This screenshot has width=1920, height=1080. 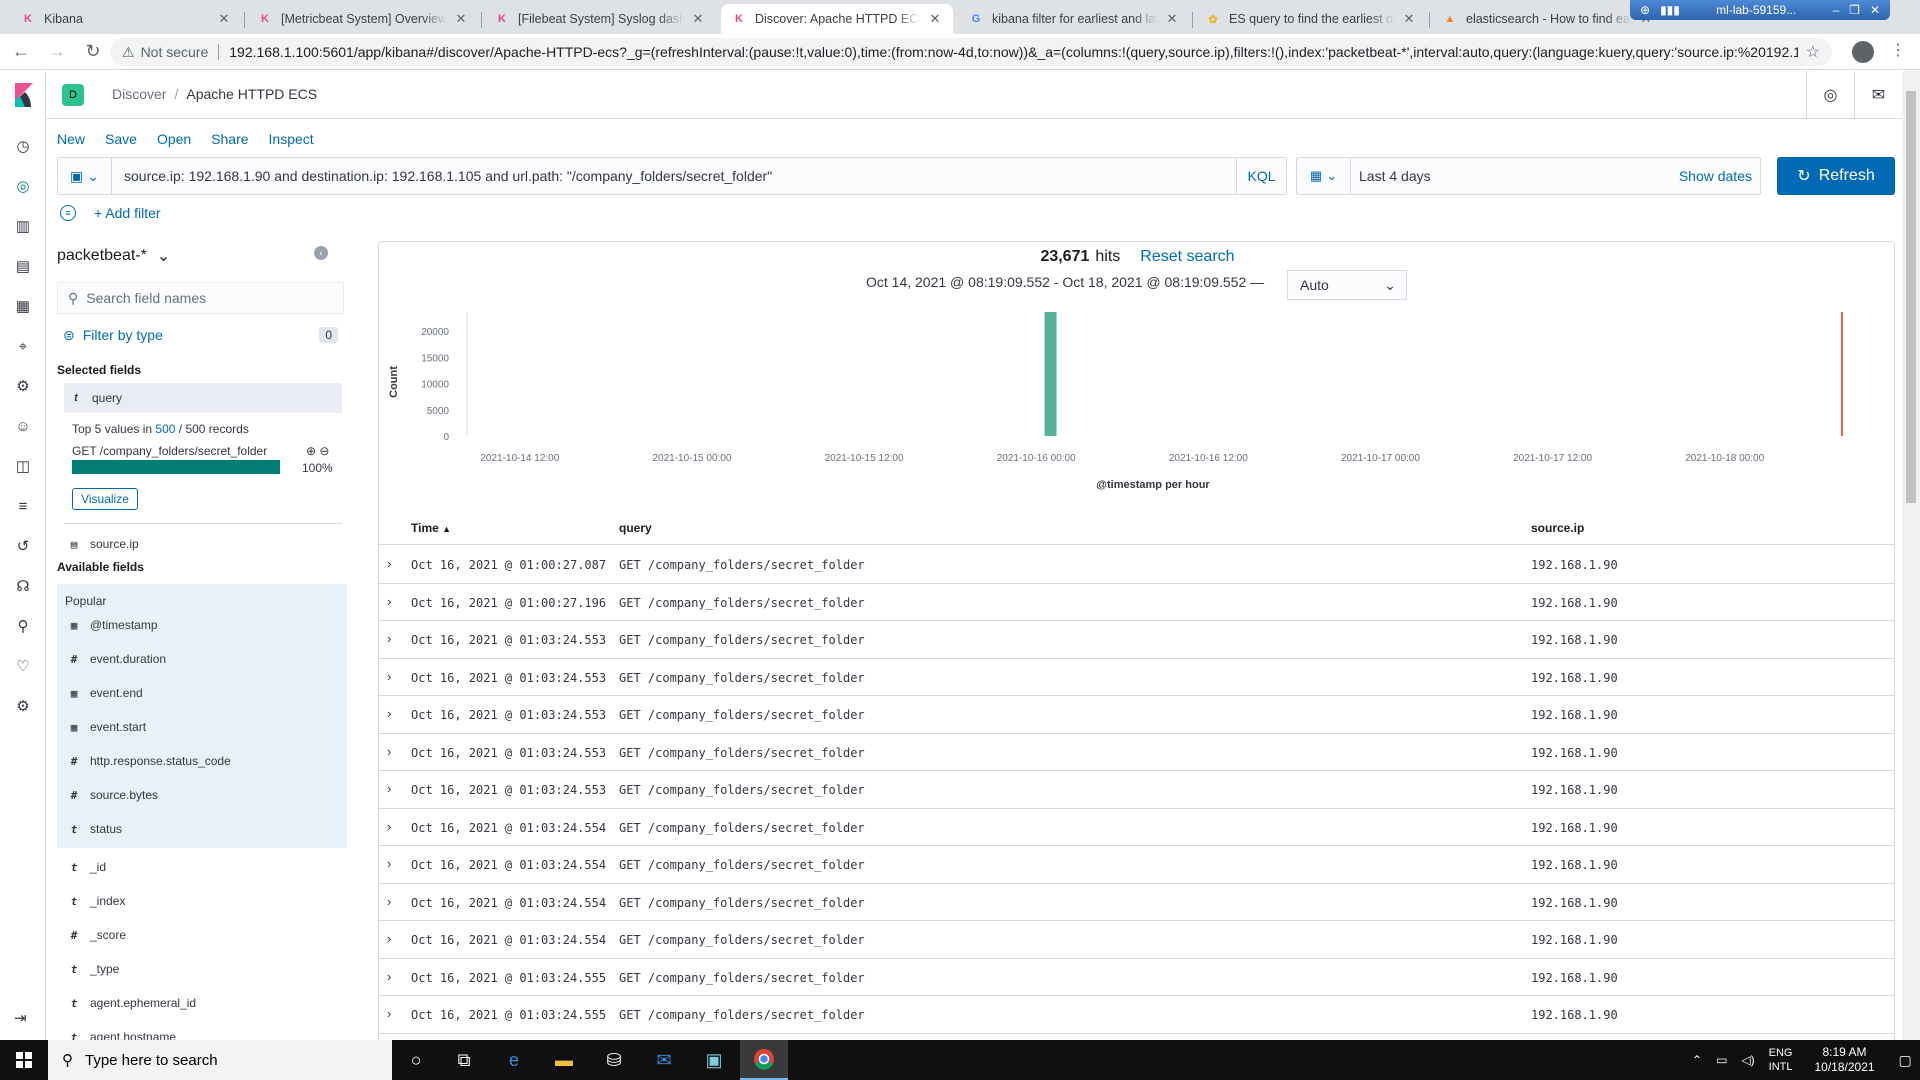 I want to click on space-avatar: D, so click(x=73, y=95).